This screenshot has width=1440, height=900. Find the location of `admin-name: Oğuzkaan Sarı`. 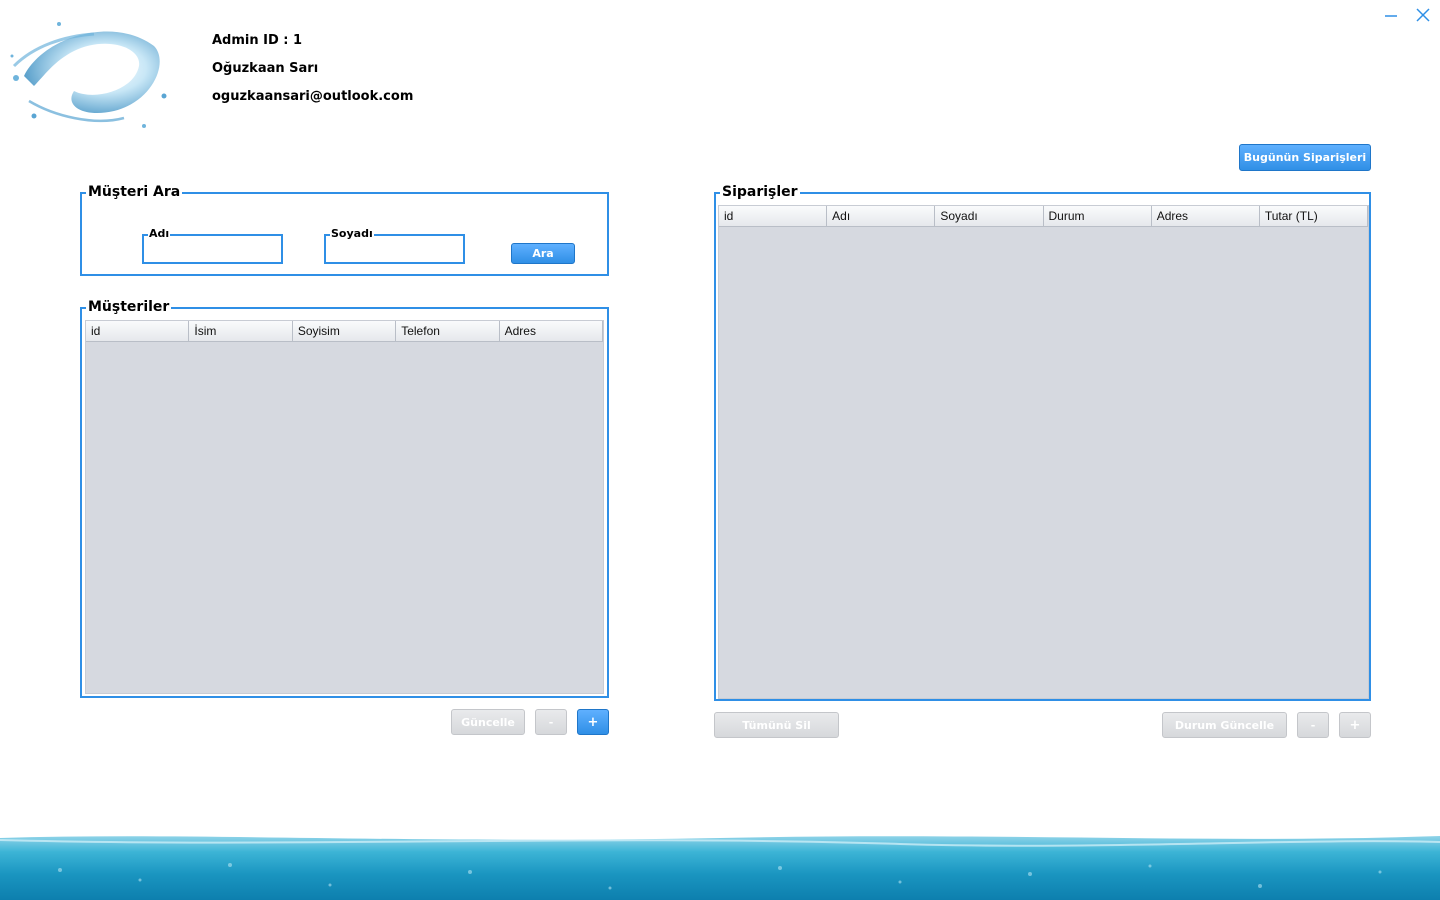

admin-name: Oğuzkaan Sarı is located at coordinates (265, 68).